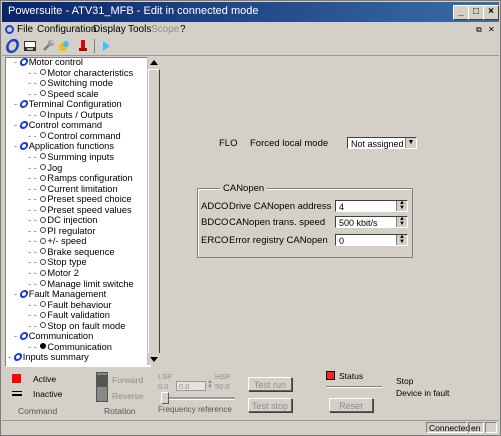  What do you see at coordinates (53, 336) in the screenshot?
I see `tree-category: - Communication` at bounding box center [53, 336].